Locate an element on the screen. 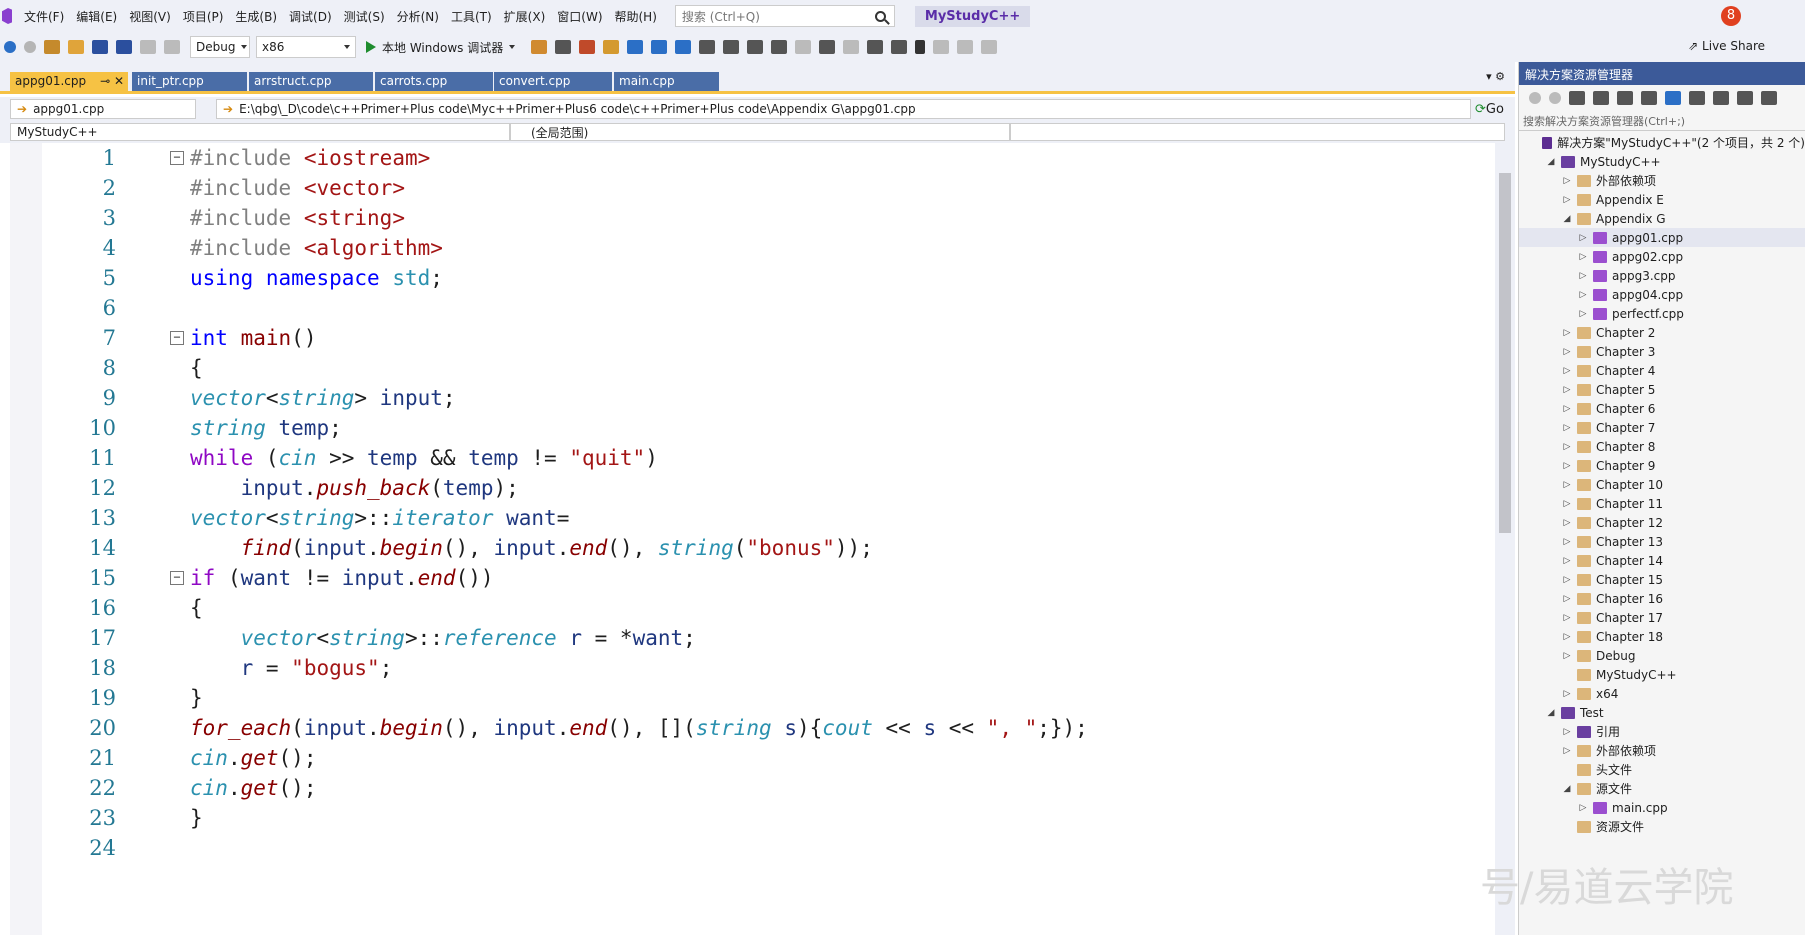  tree-node: ▷ appg01.cpp is located at coordinates (1662, 237).